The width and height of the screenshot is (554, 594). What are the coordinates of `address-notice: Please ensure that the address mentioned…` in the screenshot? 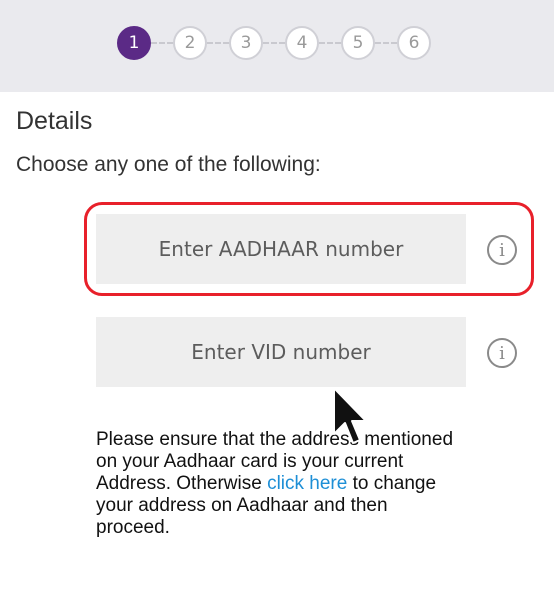 It's located at (281, 484).